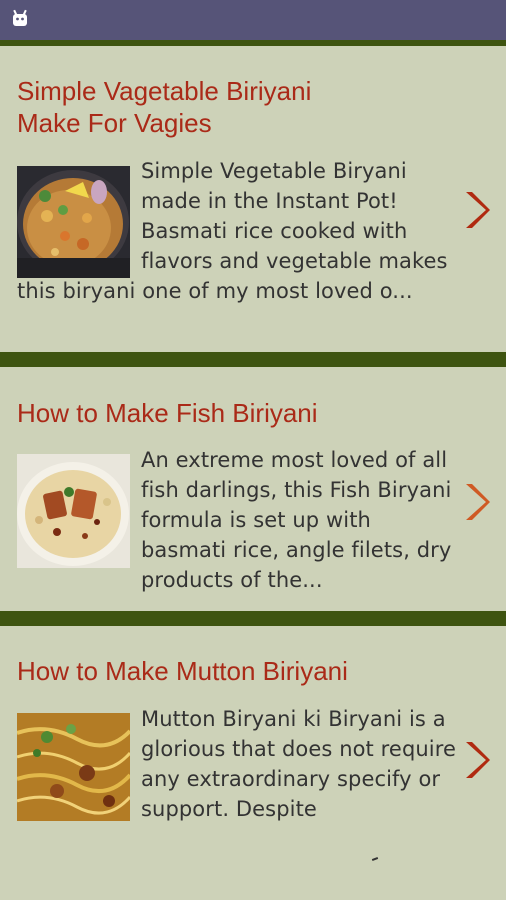  What do you see at coordinates (253, 20) in the screenshot?
I see `status-bar` at bounding box center [253, 20].